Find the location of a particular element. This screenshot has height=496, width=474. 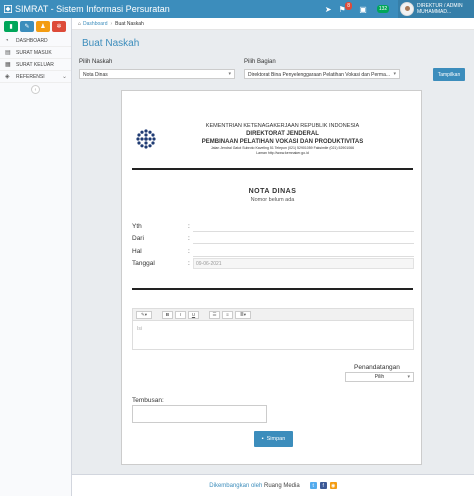

list-ol-icon: ≡ is located at coordinates (227, 314).